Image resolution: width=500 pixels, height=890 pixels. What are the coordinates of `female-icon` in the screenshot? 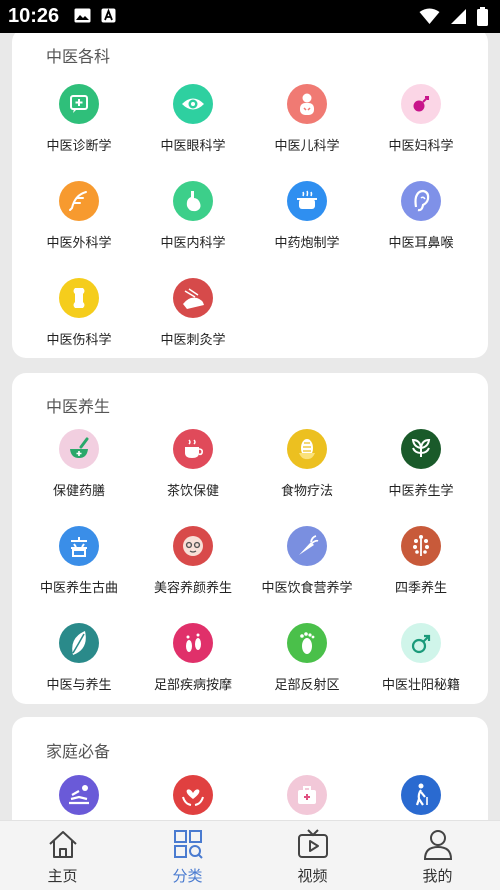 It's located at (421, 104).